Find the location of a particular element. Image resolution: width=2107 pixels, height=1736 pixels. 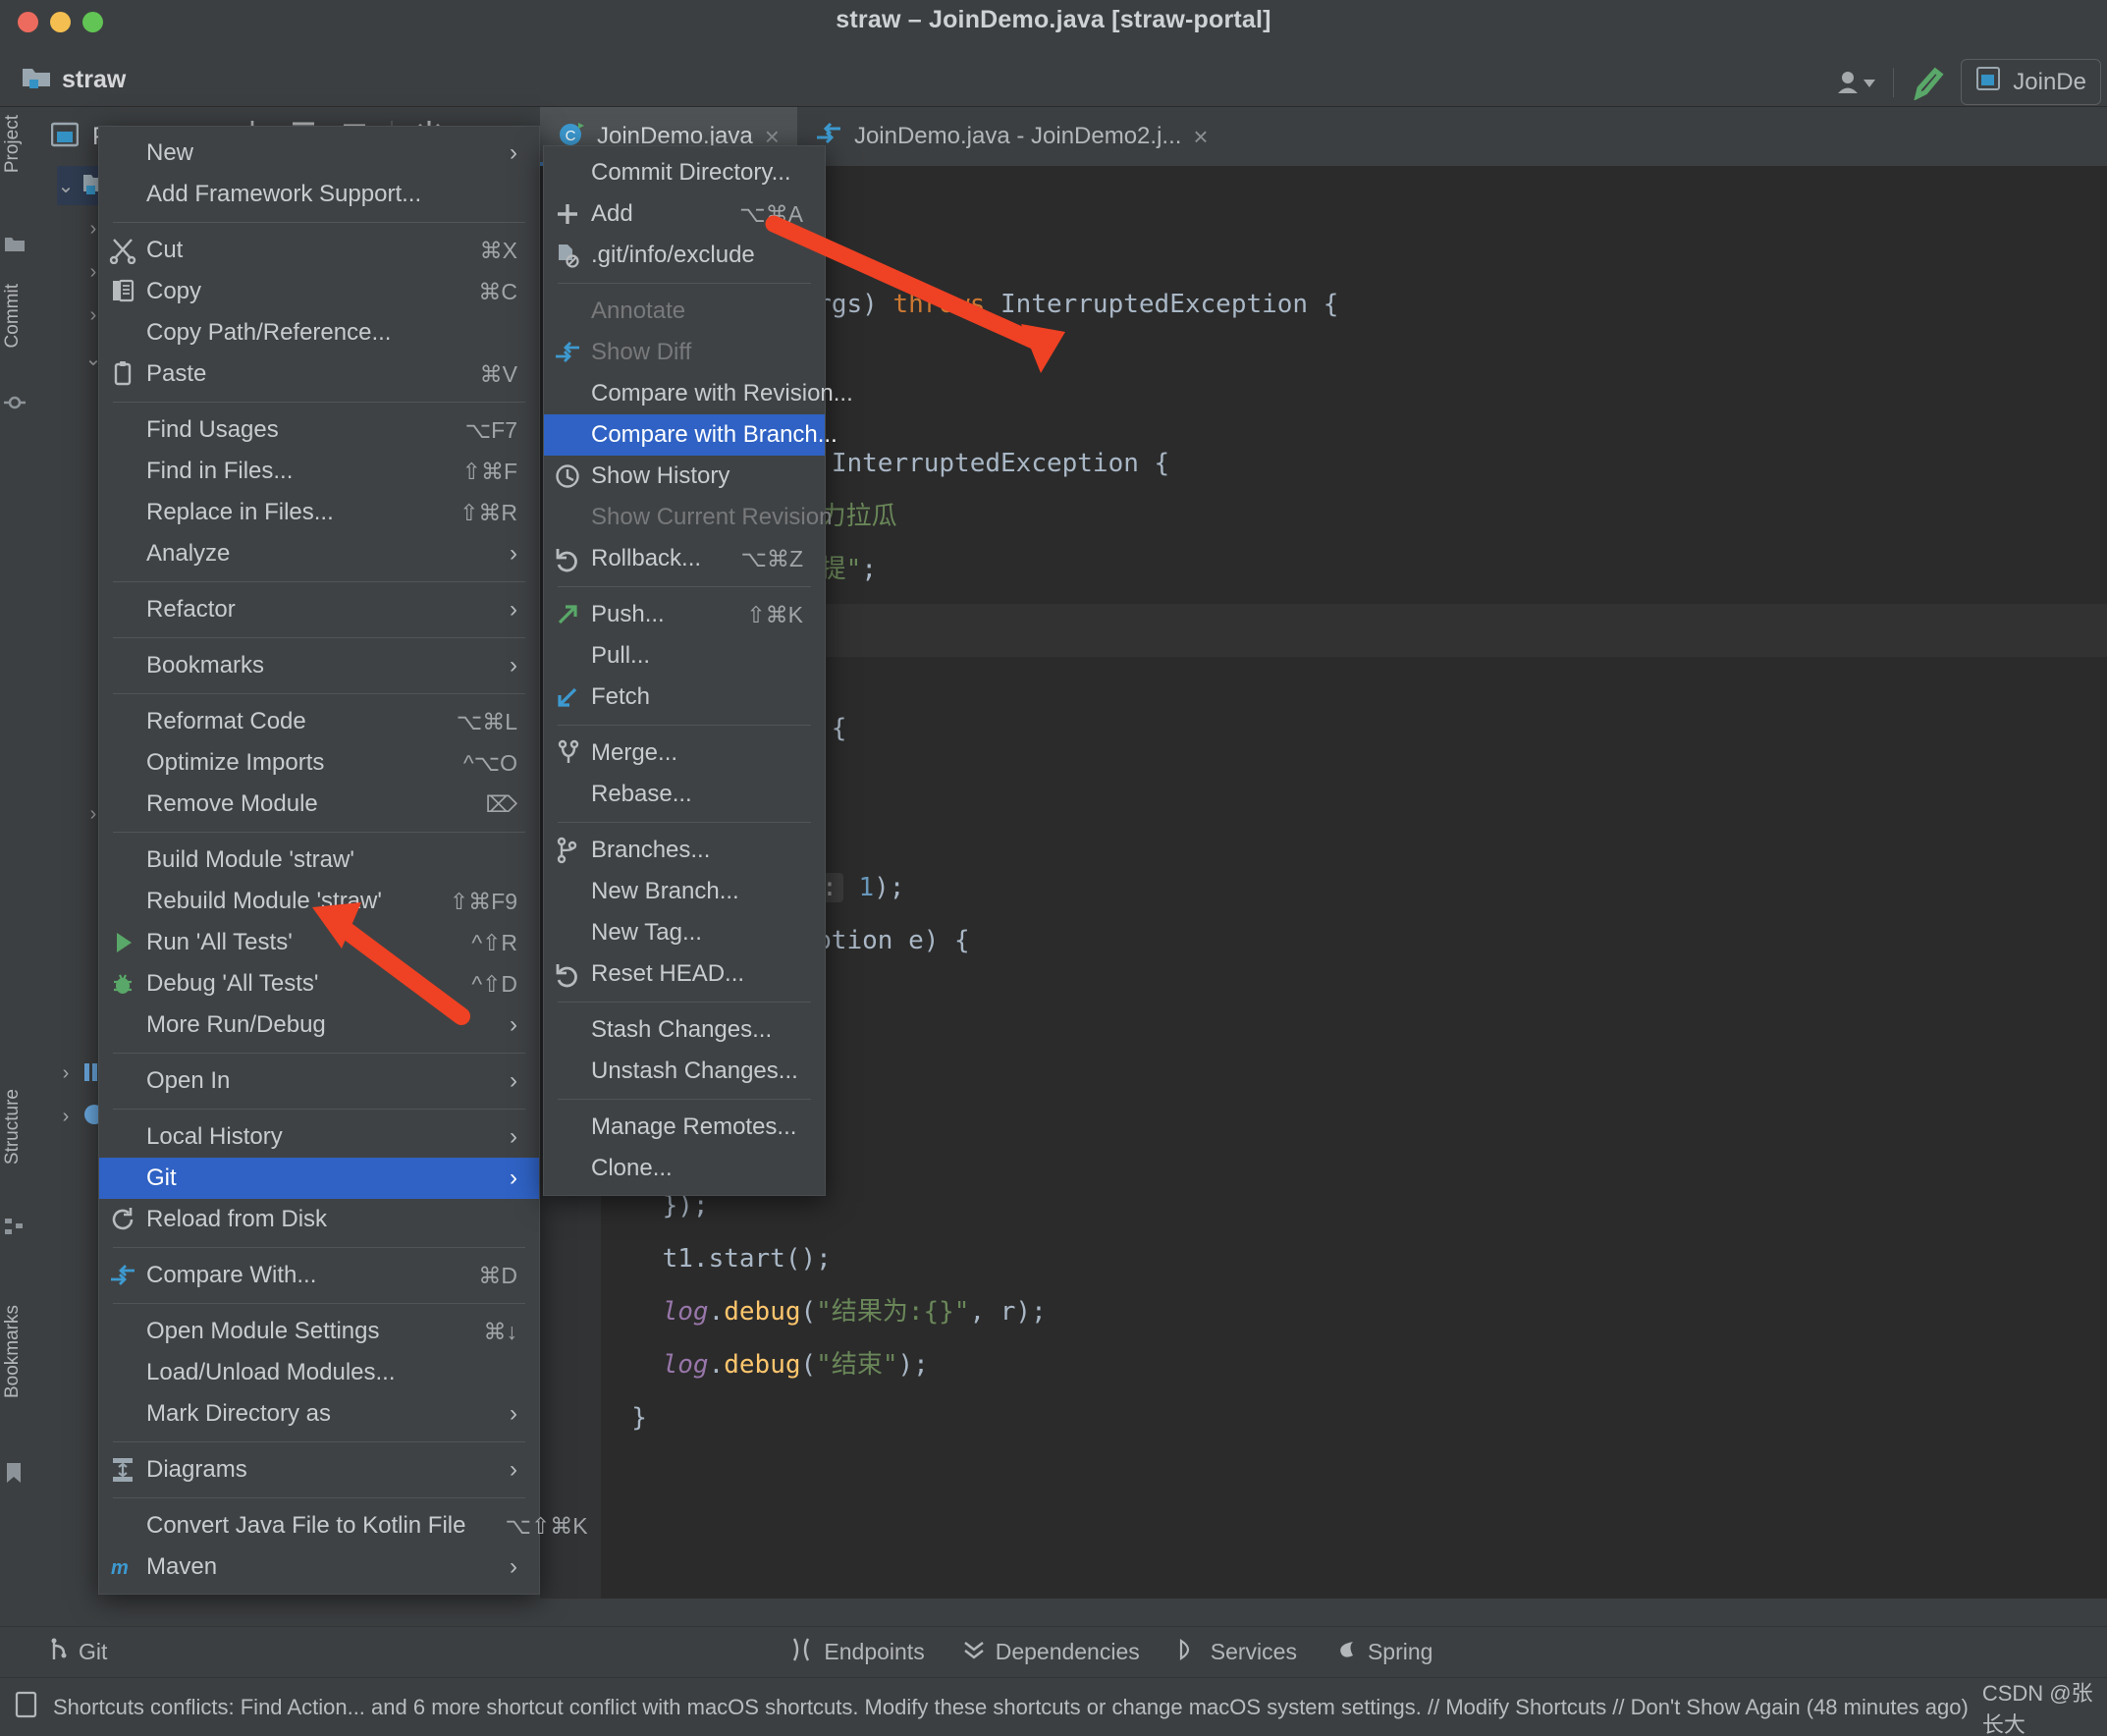

menu-item-convert-java-file-to-kotlin-file: Convert Java File to Kotlin File ⌥⇧⌘K is located at coordinates (343, 1525).